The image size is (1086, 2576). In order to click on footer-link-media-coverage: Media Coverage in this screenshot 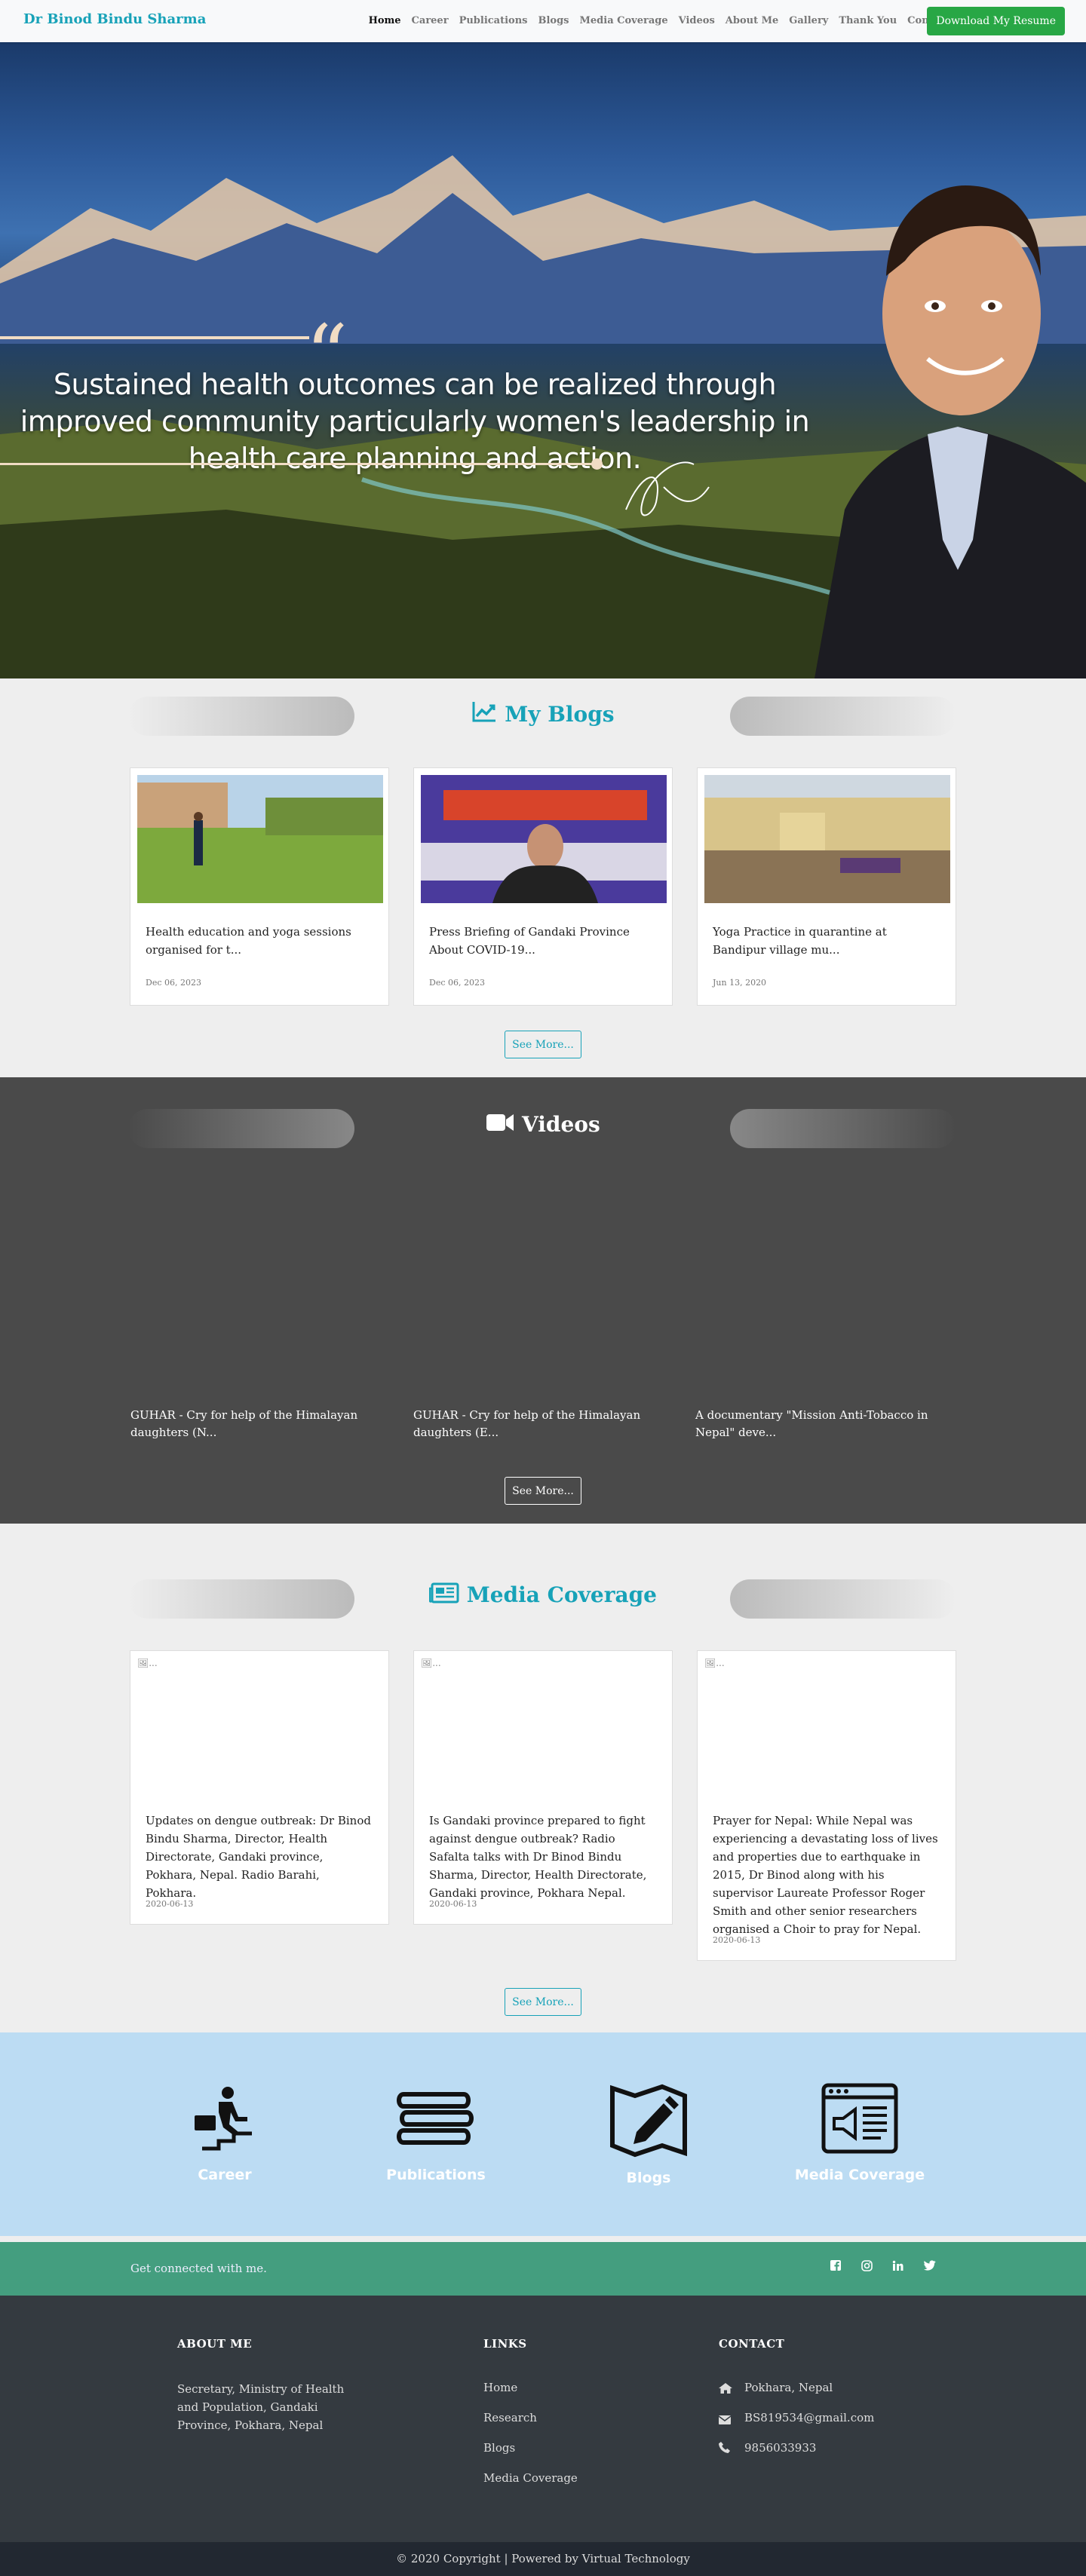, I will do `click(530, 2478)`.